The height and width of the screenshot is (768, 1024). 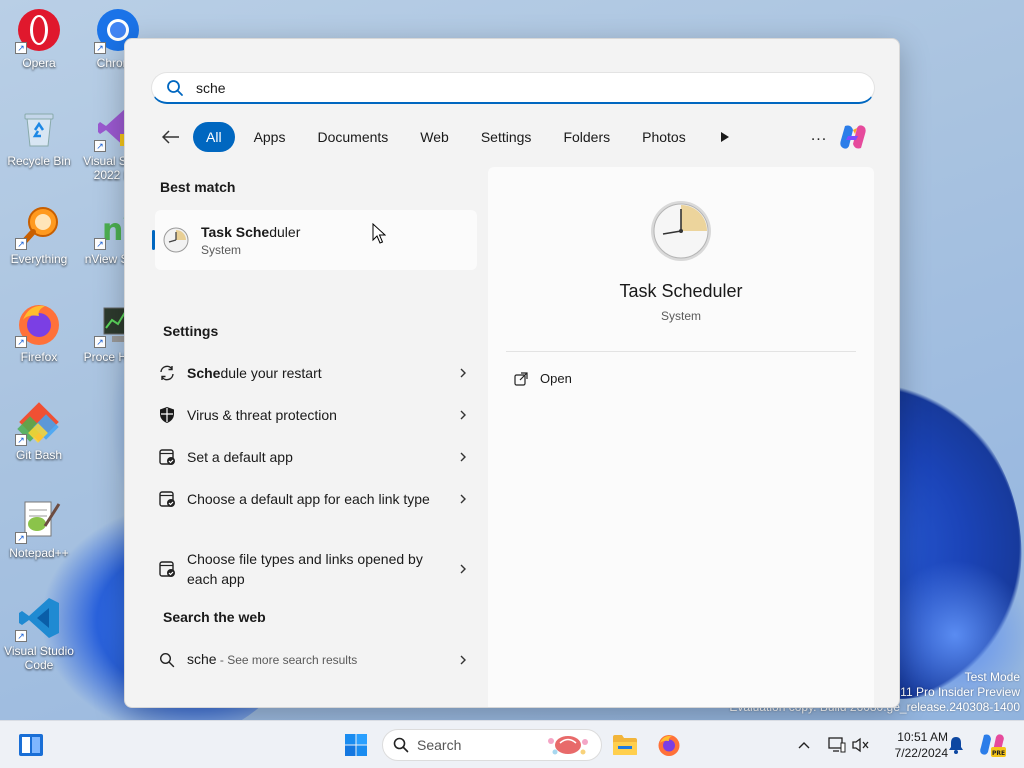 I want to click on show-hidden-icons-button, so click(x=804, y=745).